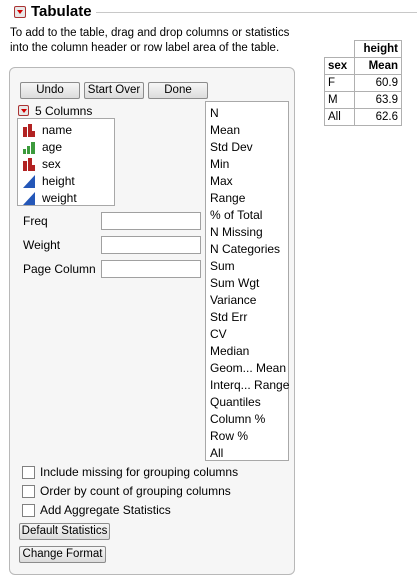 The image size is (417, 579). I want to click on column-header-height: height, so click(378, 49).